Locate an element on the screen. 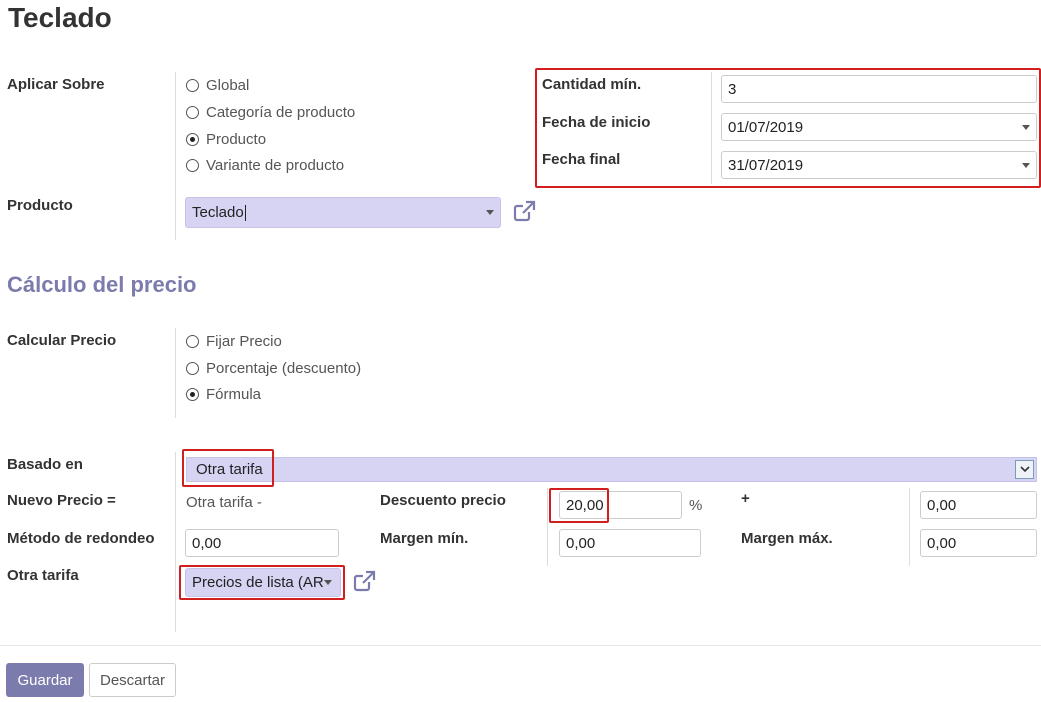  dropdown-button is located at coordinates (1024, 469).